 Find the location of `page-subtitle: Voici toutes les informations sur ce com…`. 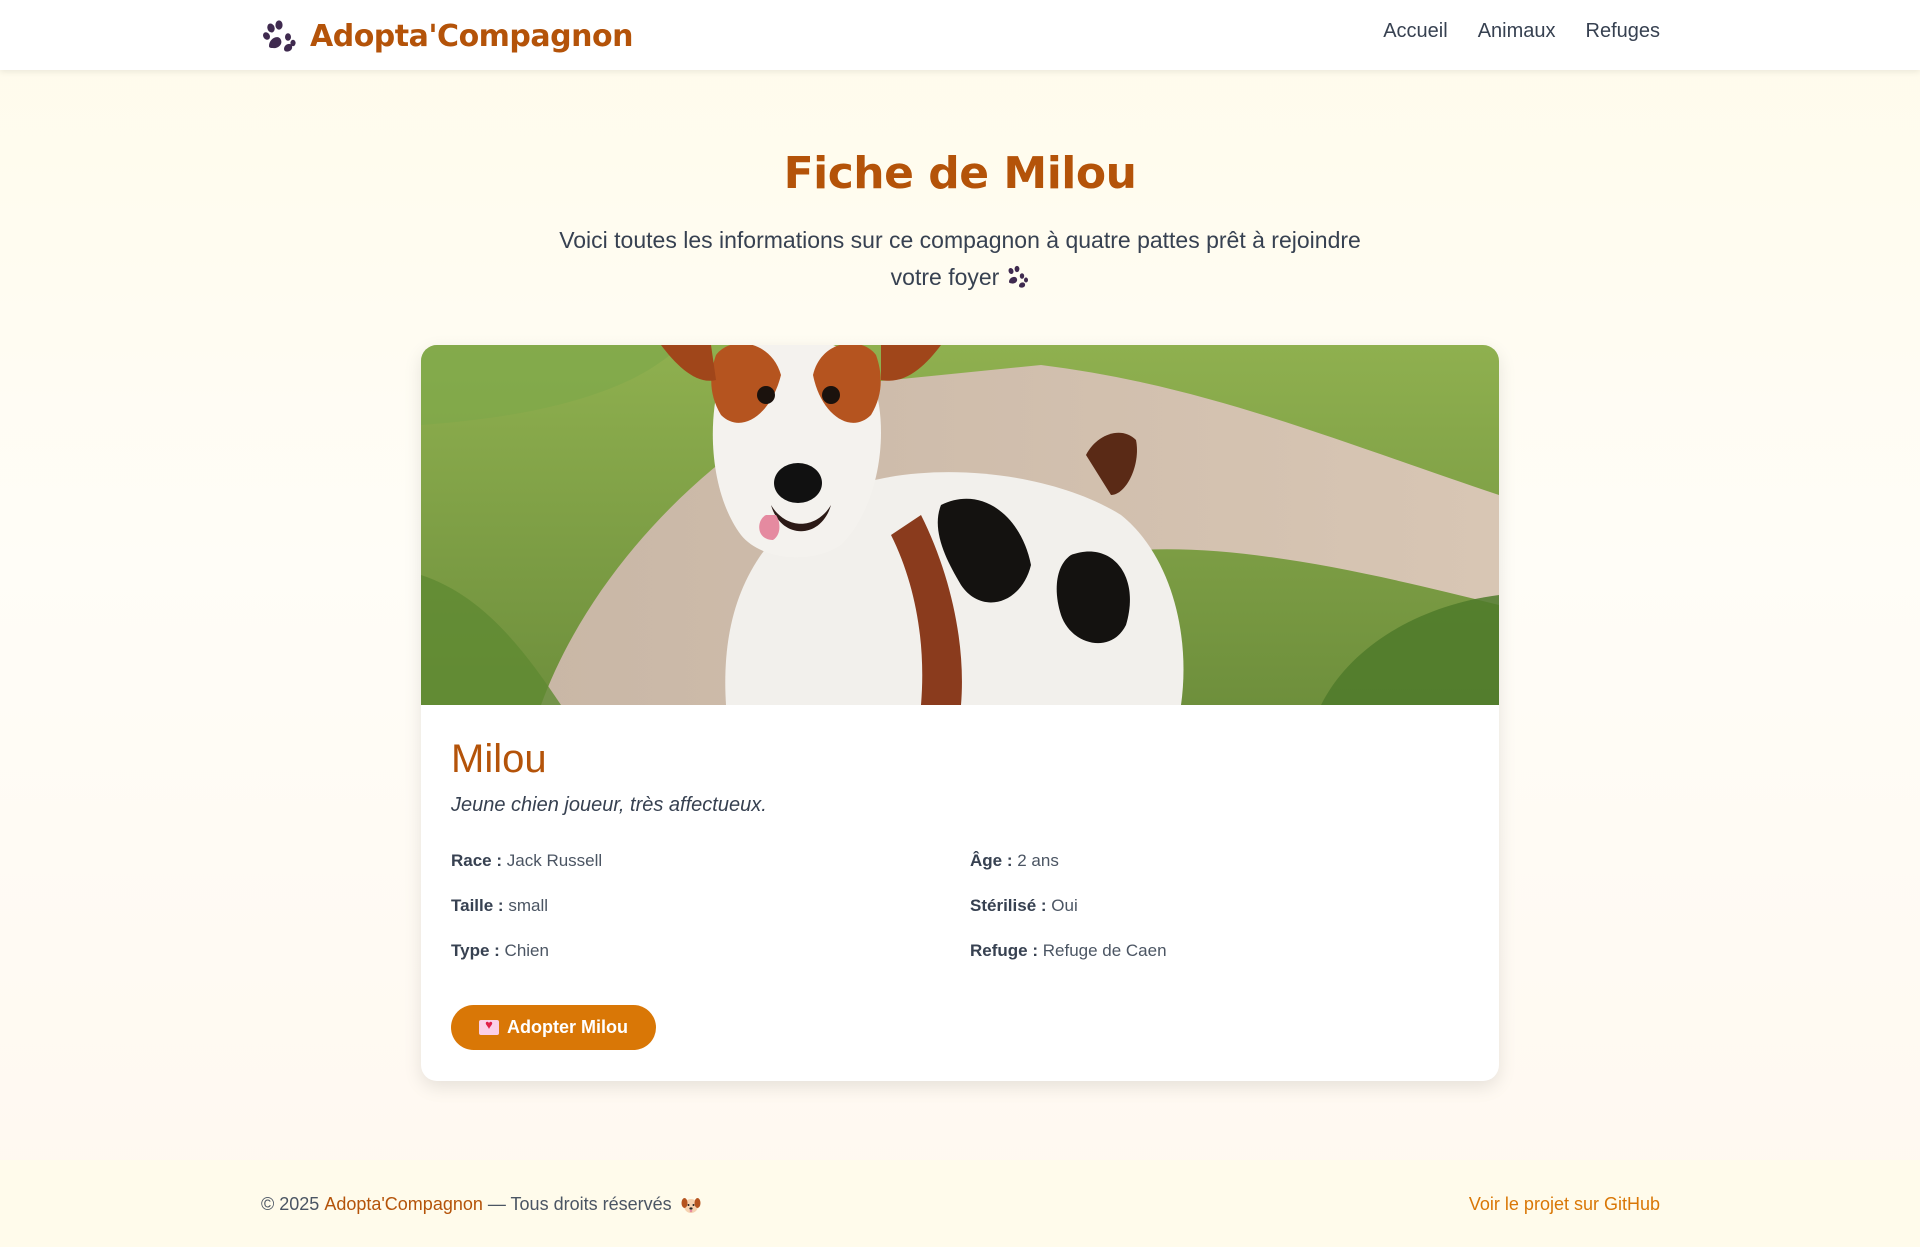

page-subtitle: Voici toutes les informations sur ce com… is located at coordinates (960, 259).